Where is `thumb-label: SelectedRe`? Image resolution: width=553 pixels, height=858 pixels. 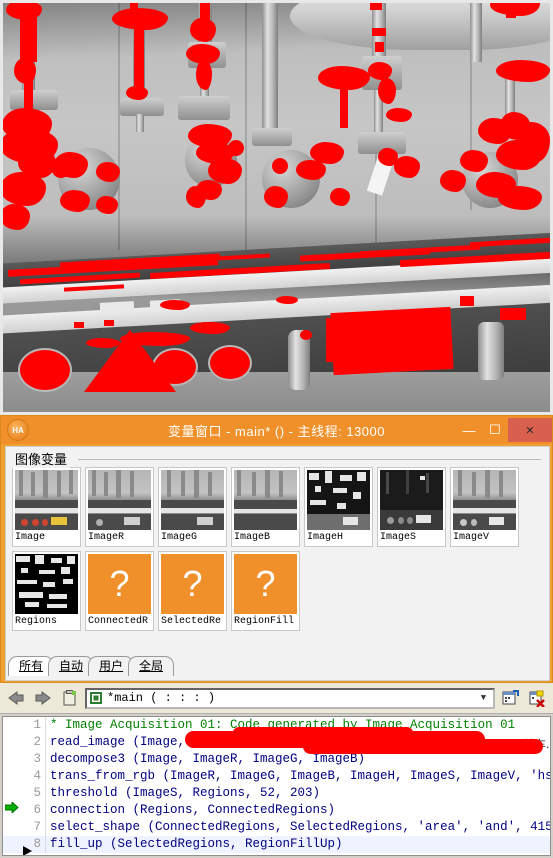
thumb-label: SelectedRe is located at coordinates (191, 621).